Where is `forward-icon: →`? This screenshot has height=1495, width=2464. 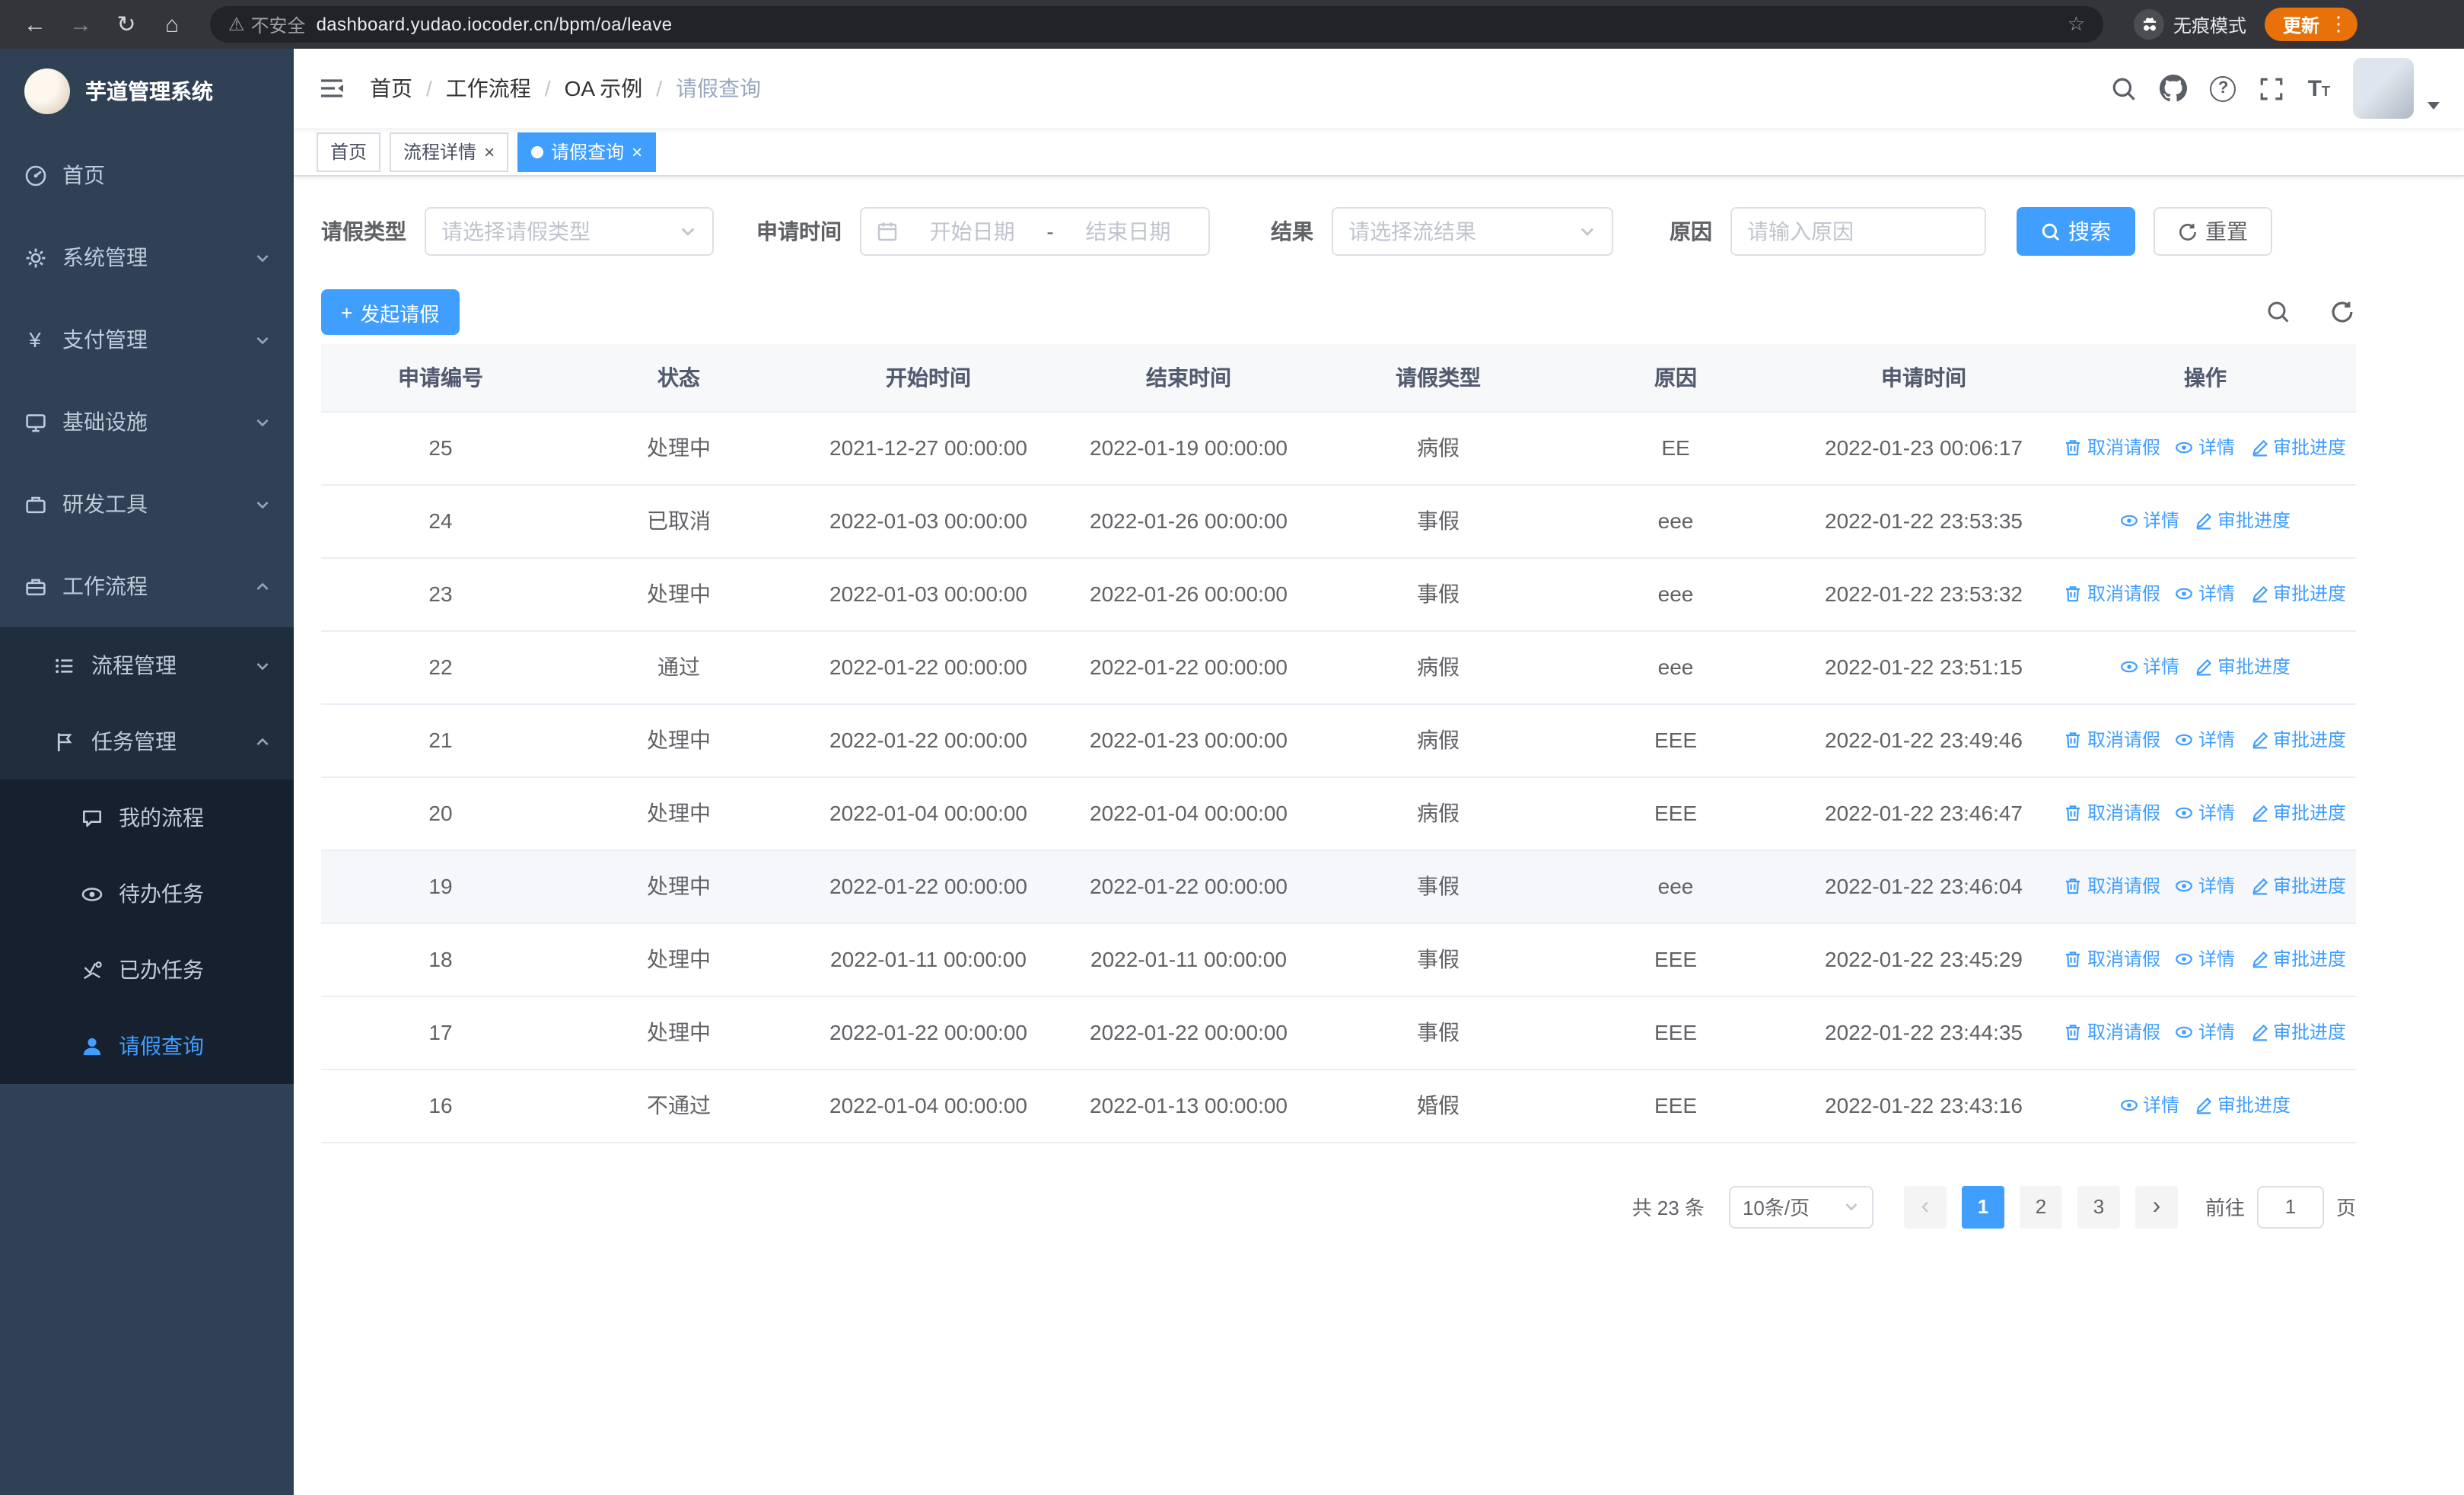
forward-icon: → is located at coordinates (80, 25).